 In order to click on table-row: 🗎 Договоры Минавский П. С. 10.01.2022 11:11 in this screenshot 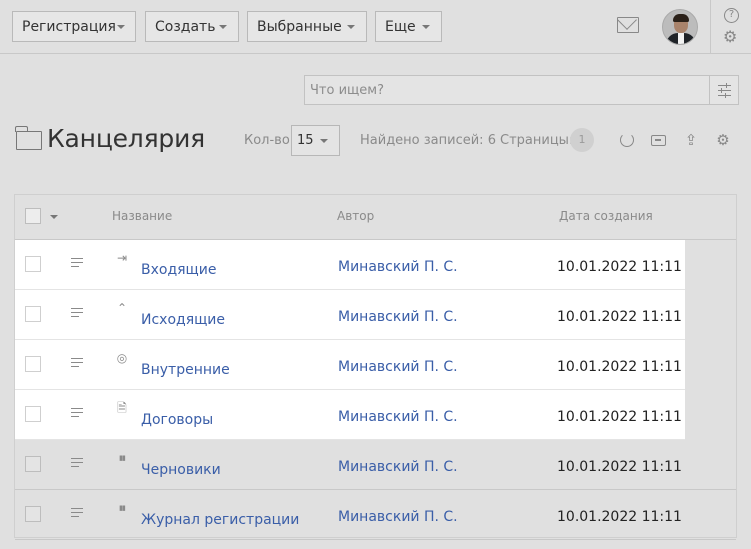, I will do `click(350, 415)`.